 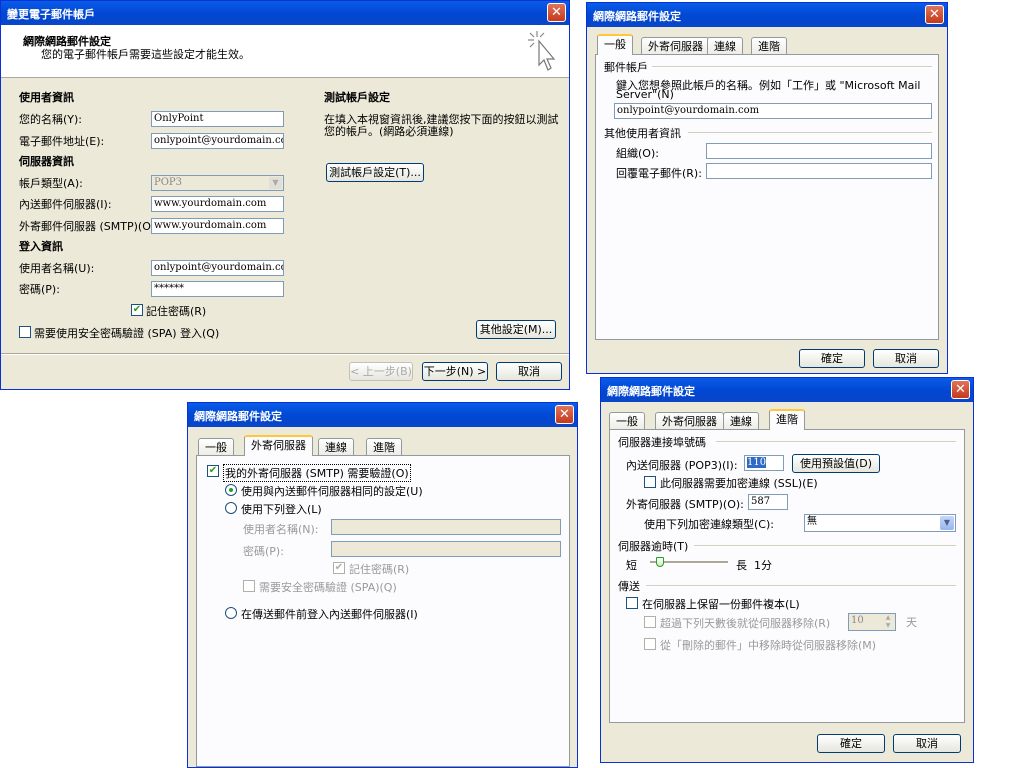 What do you see at coordinates (217, 183) in the screenshot?
I see `account-type-select: POP3 ▼` at bounding box center [217, 183].